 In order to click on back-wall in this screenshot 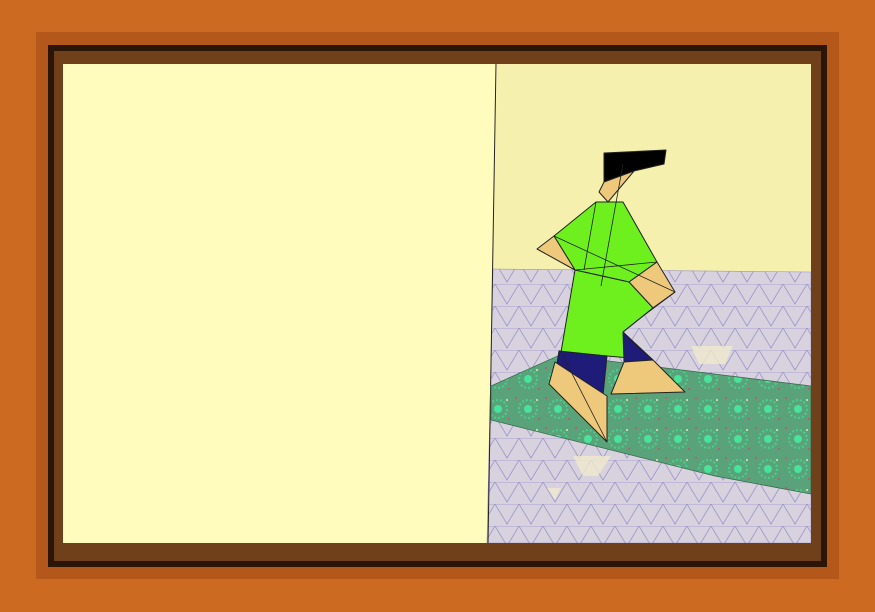, I will do `click(652, 168)`.